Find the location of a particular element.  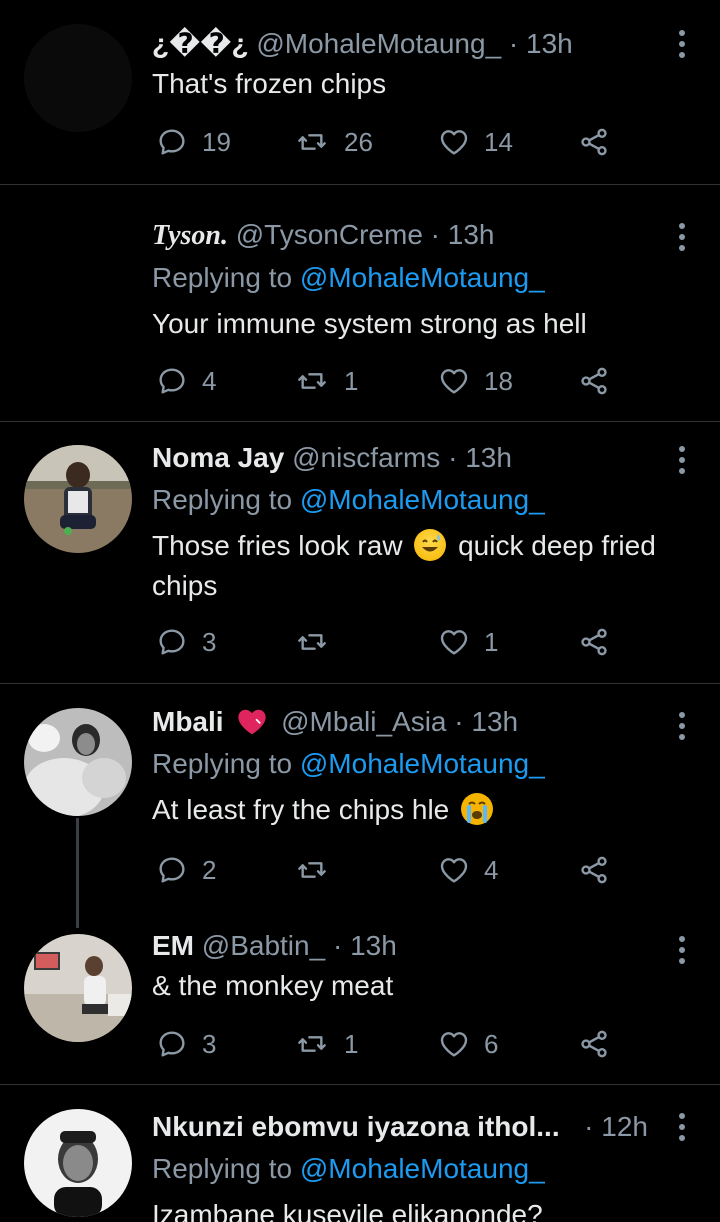

reply-button: 19 is located at coordinates (193, 142).